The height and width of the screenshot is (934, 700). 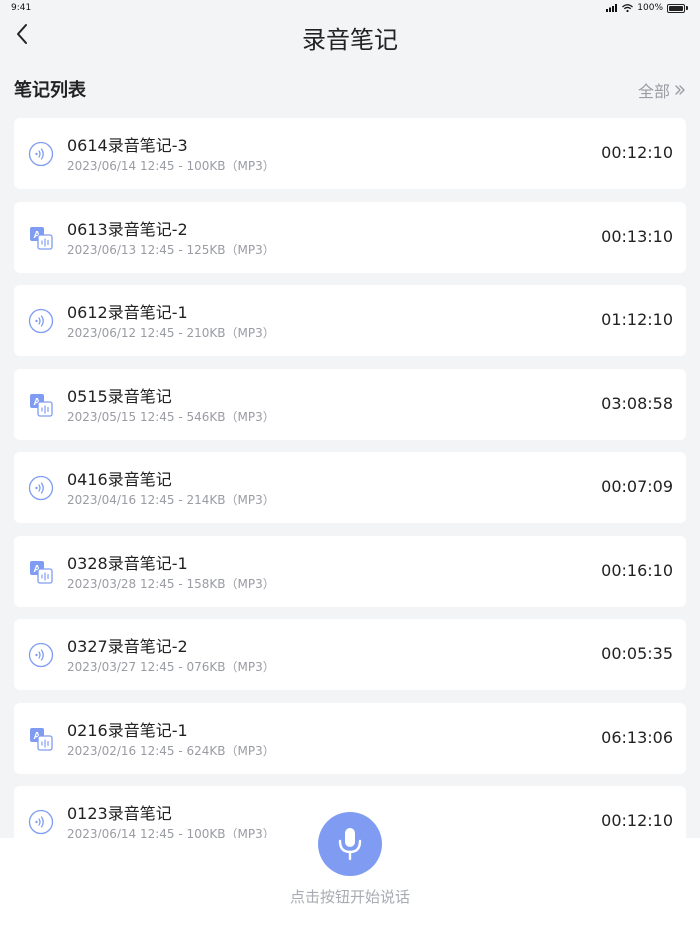 I want to click on page-title: 录音笔记, so click(x=350, y=40).